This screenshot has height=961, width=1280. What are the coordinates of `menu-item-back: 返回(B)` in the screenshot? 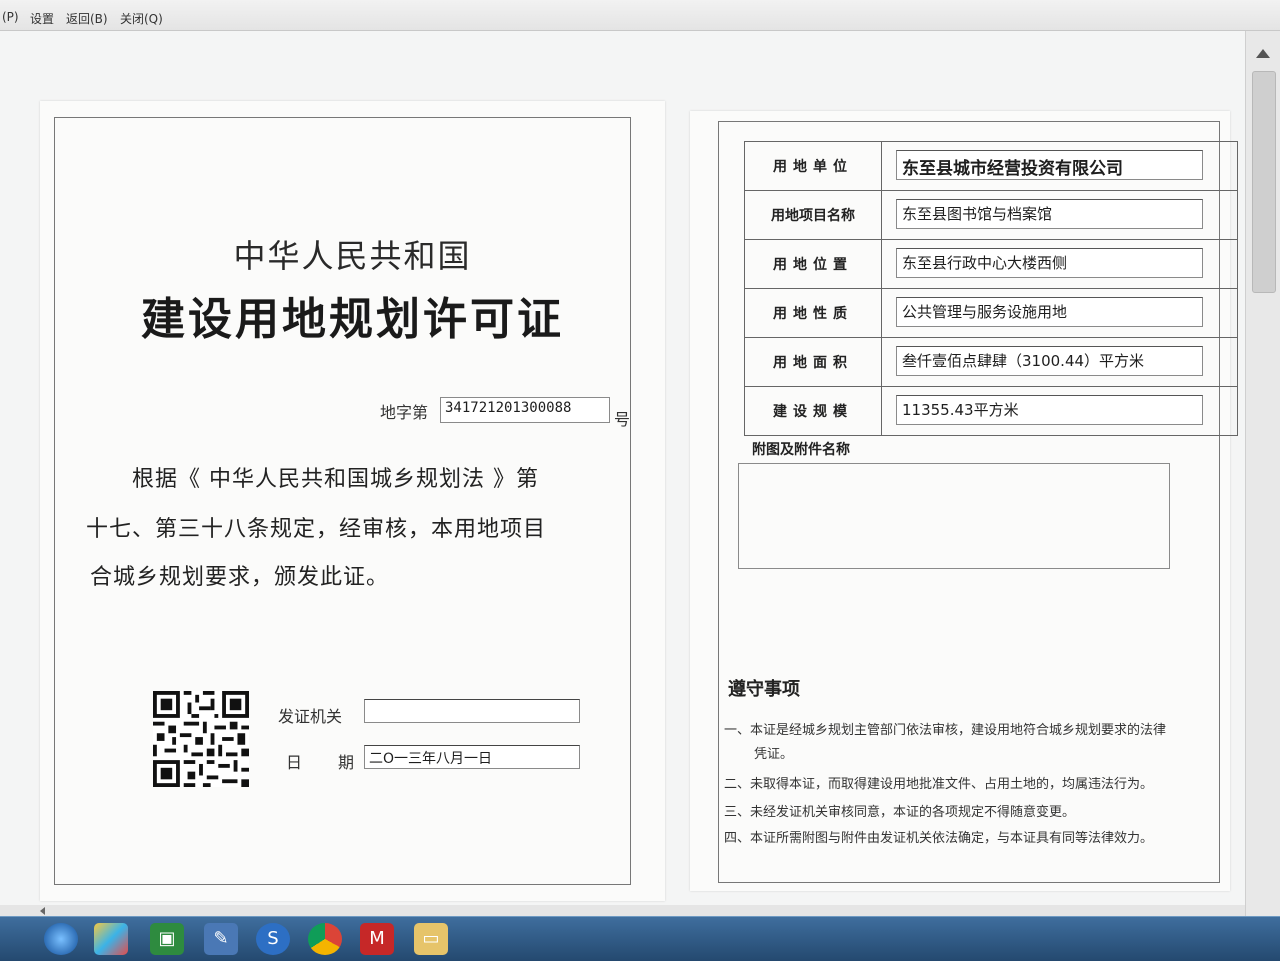 It's located at (87, 18).